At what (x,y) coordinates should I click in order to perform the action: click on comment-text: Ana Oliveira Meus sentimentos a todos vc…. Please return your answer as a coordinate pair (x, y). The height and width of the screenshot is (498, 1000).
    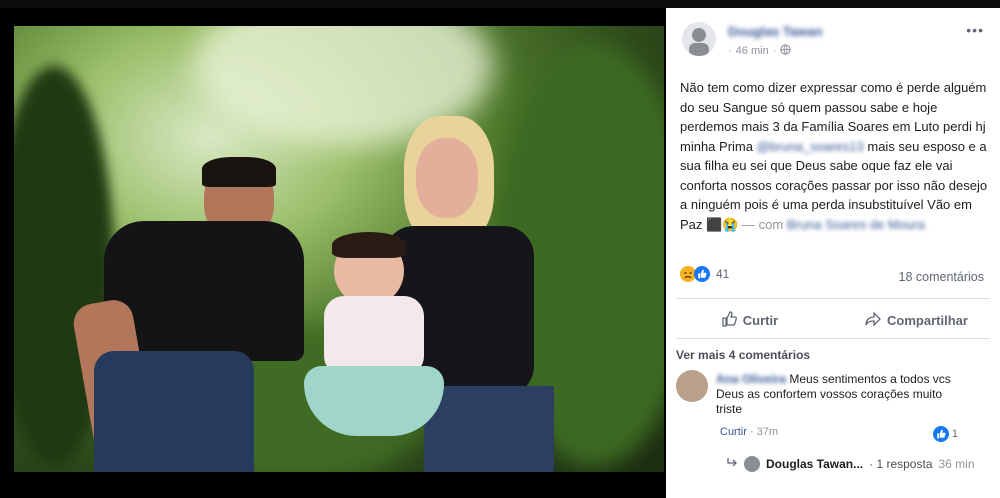
    Looking at the image, I should click on (833, 394).